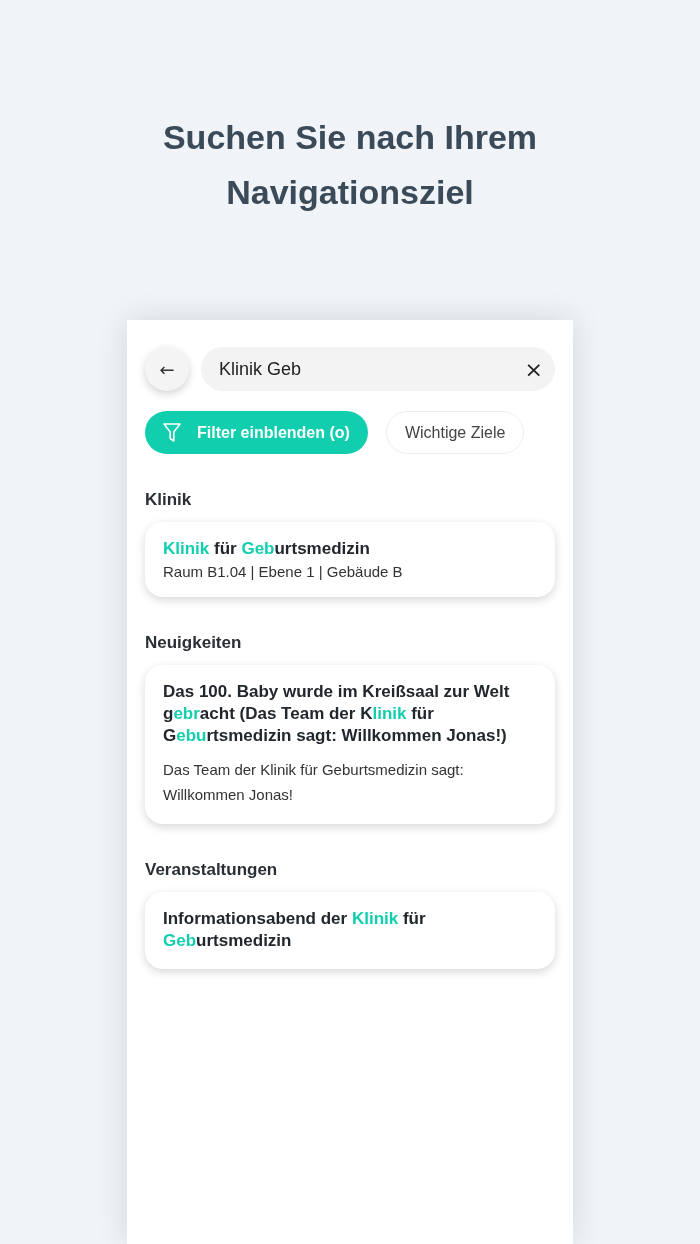 The image size is (700, 1244). I want to click on result-title: Klinik für Geburtsmedizin, so click(267, 549).